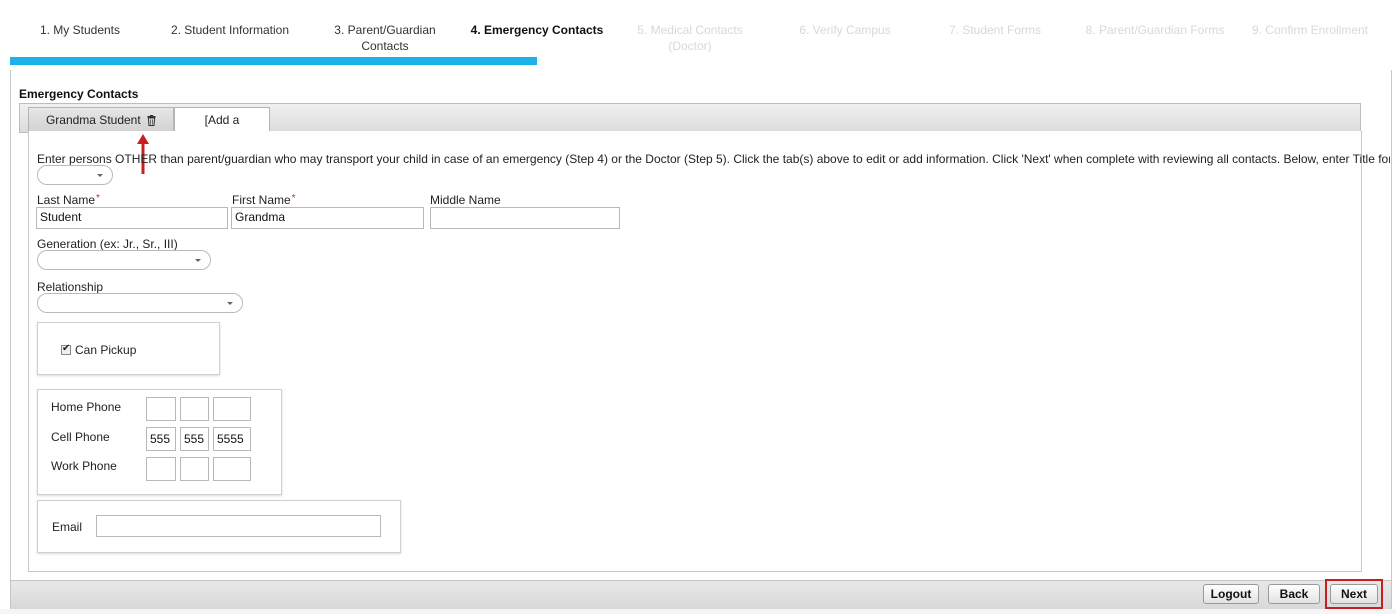 The width and height of the screenshot is (1396, 614). Describe the element at coordinates (232, 469) in the screenshot. I see `work-phone-line` at that location.